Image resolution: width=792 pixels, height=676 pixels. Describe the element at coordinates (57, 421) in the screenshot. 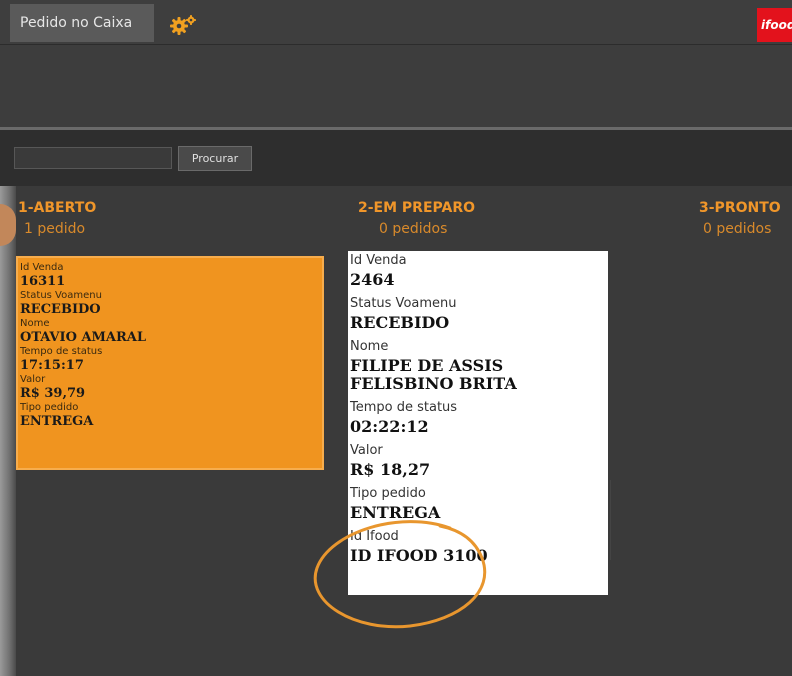

I see `tipo-value: ENTREGA` at that location.